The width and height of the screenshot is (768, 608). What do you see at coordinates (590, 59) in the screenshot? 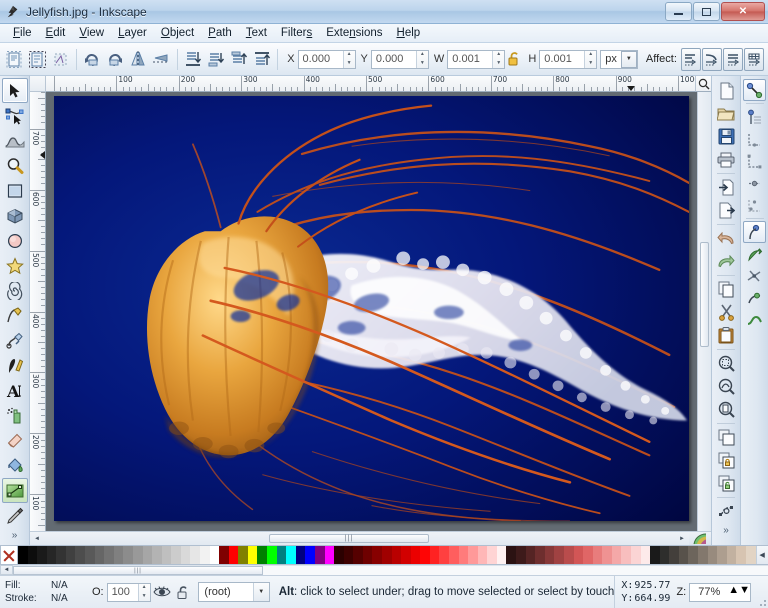
I see `h-field-steppers: ▲ ▼` at bounding box center [590, 59].